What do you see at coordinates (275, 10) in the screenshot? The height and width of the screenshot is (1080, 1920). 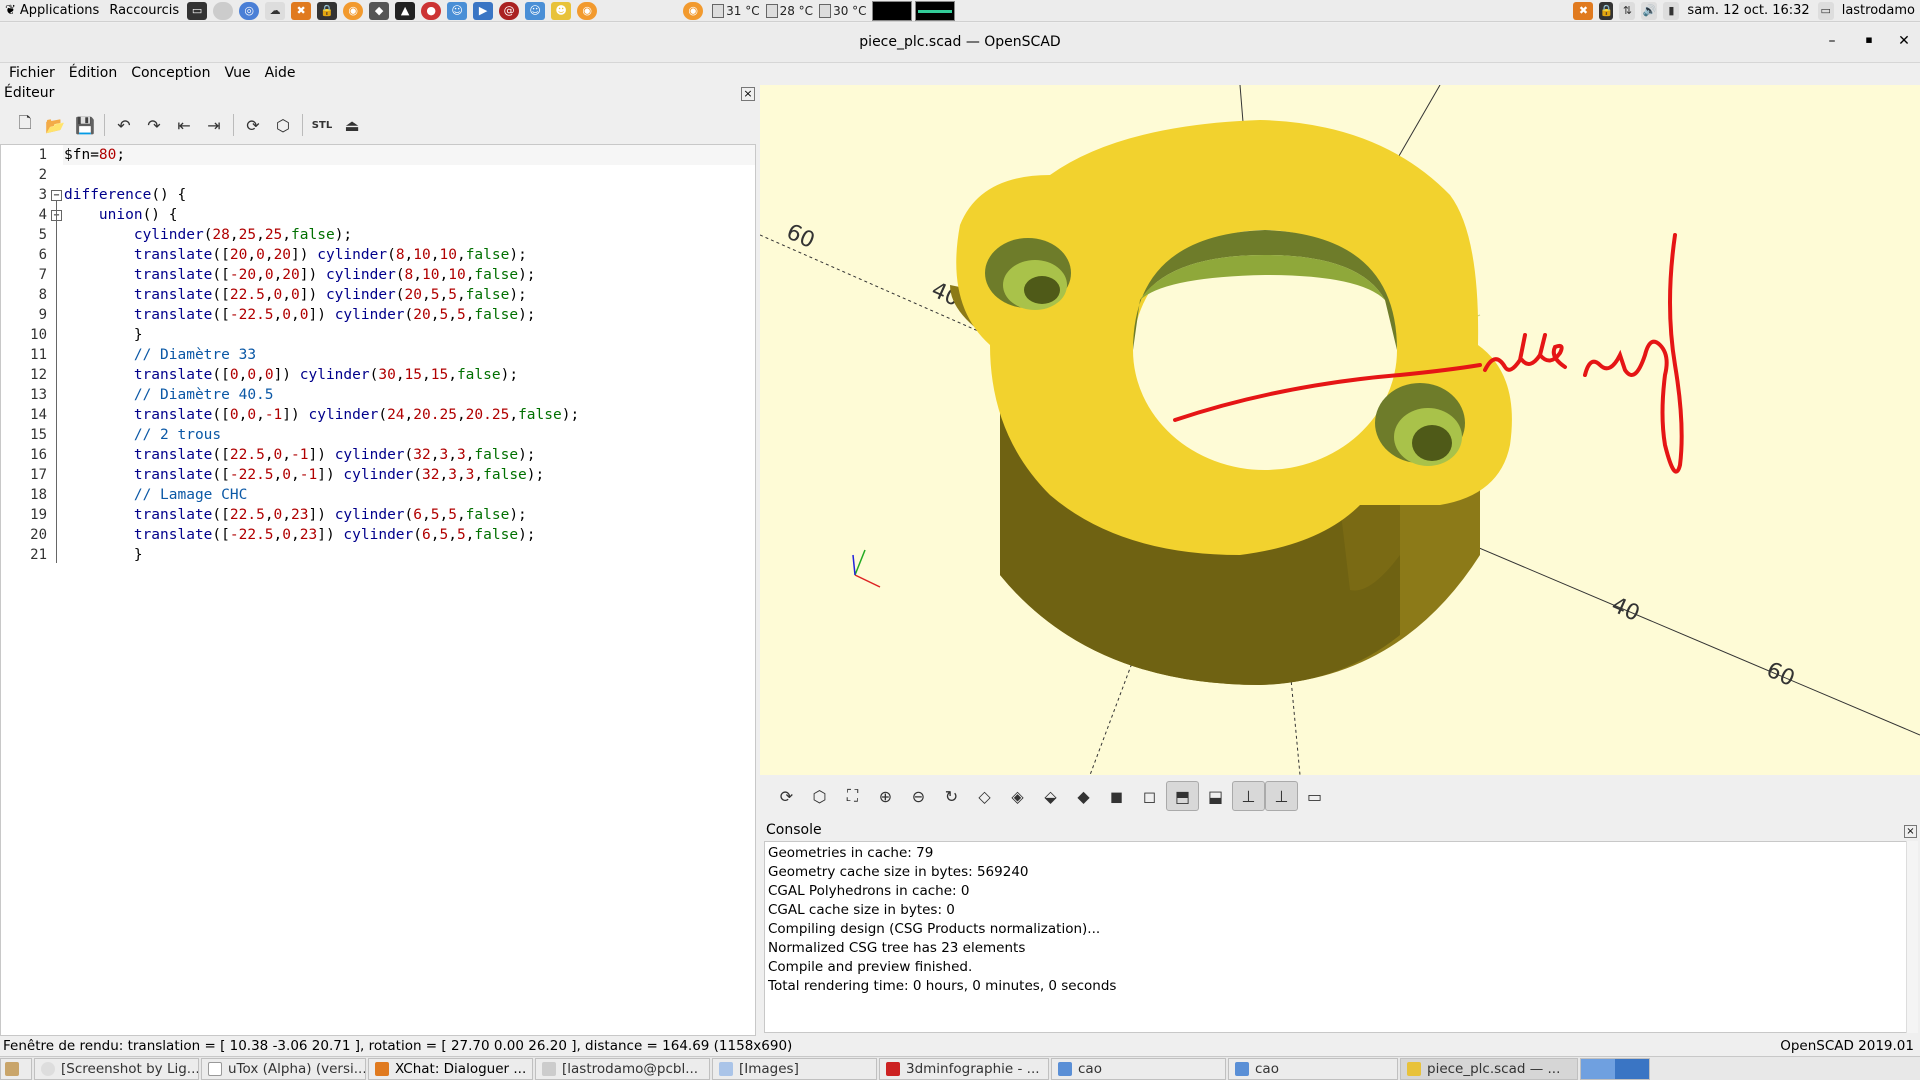 I see `cloud-icon: ☁` at bounding box center [275, 10].